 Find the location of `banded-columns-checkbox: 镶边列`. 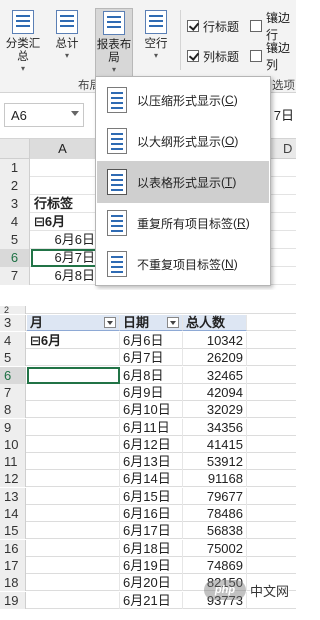

banded-columns-checkbox: 镶边列 is located at coordinates (273, 56).